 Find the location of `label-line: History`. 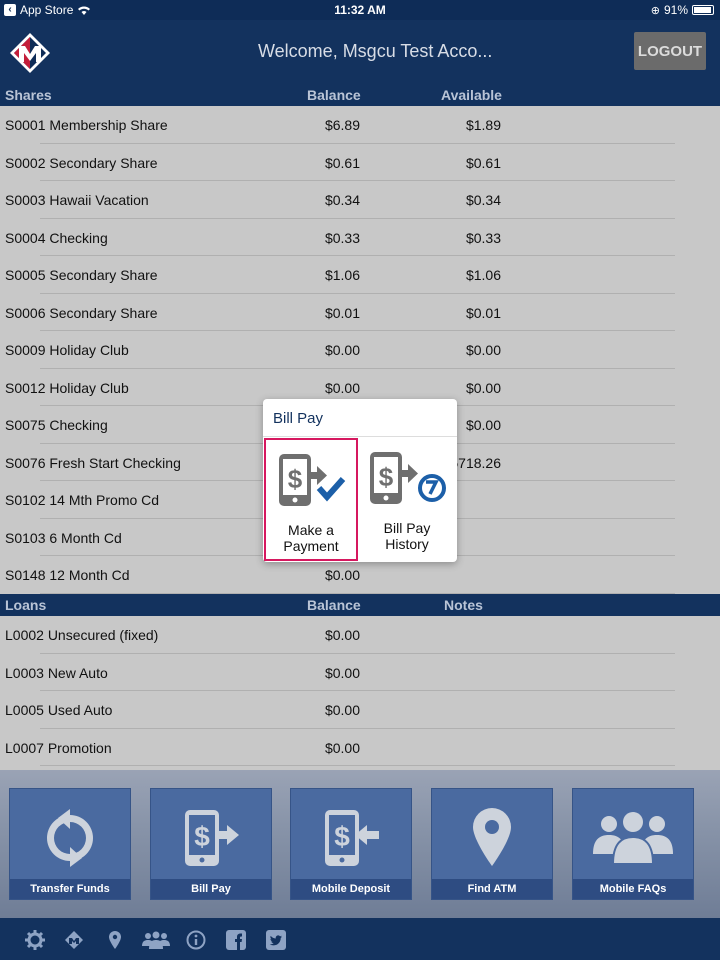

label-line: History is located at coordinates (407, 544).